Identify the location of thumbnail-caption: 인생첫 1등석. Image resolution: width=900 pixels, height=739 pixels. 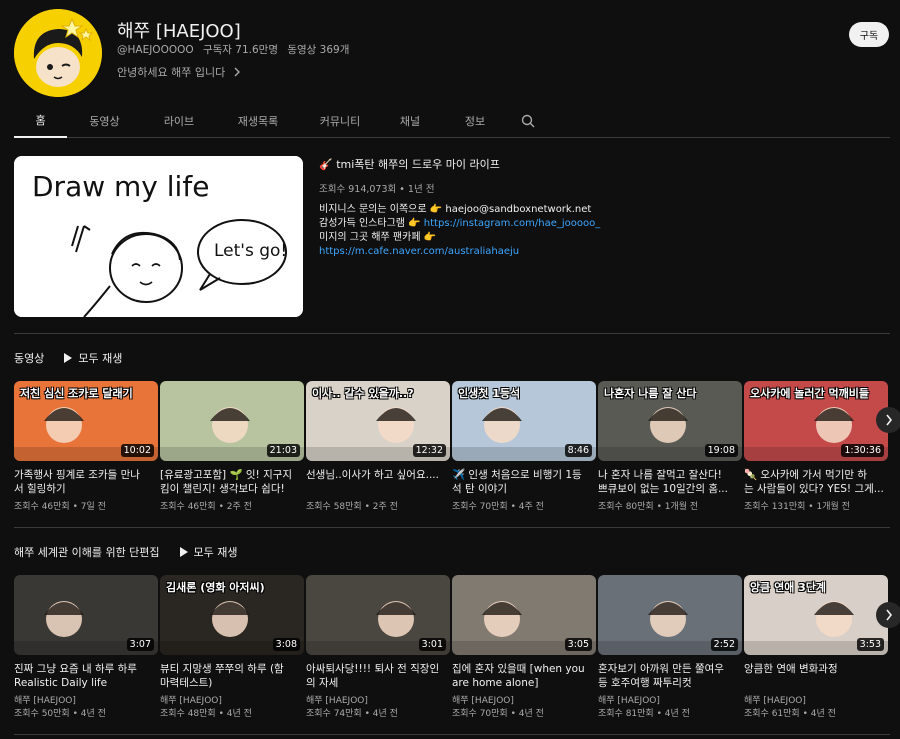
(489, 393).